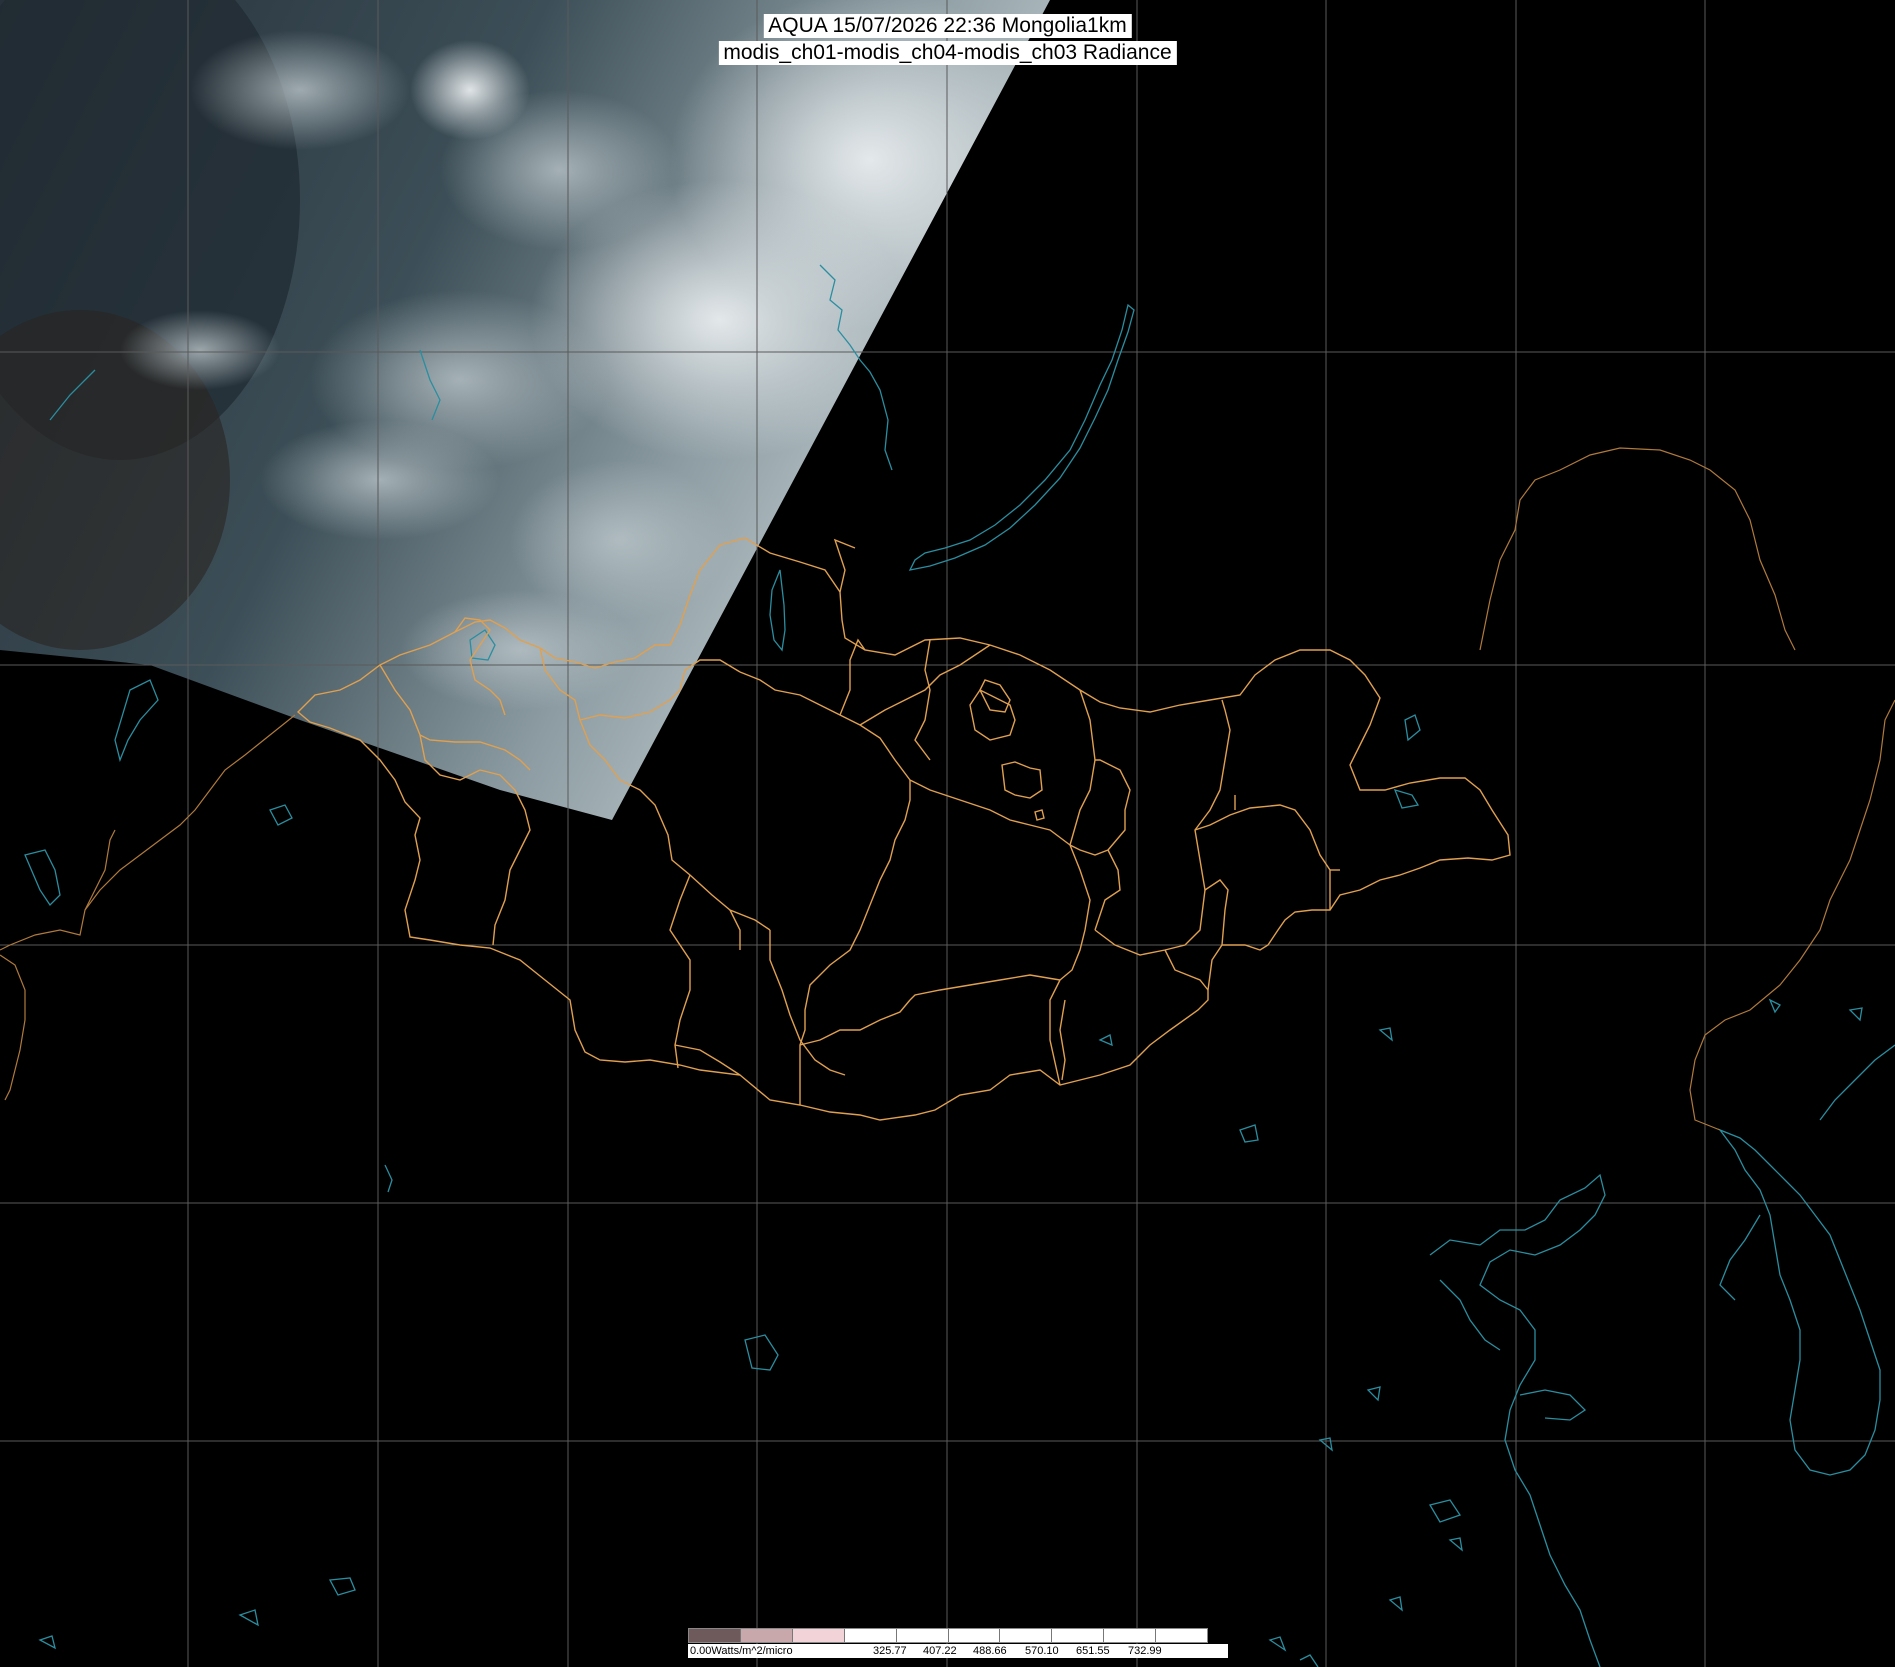 This screenshot has height=1667, width=1895. What do you see at coordinates (1021, 437) in the screenshot?
I see `lake-baikal` at bounding box center [1021, 437].